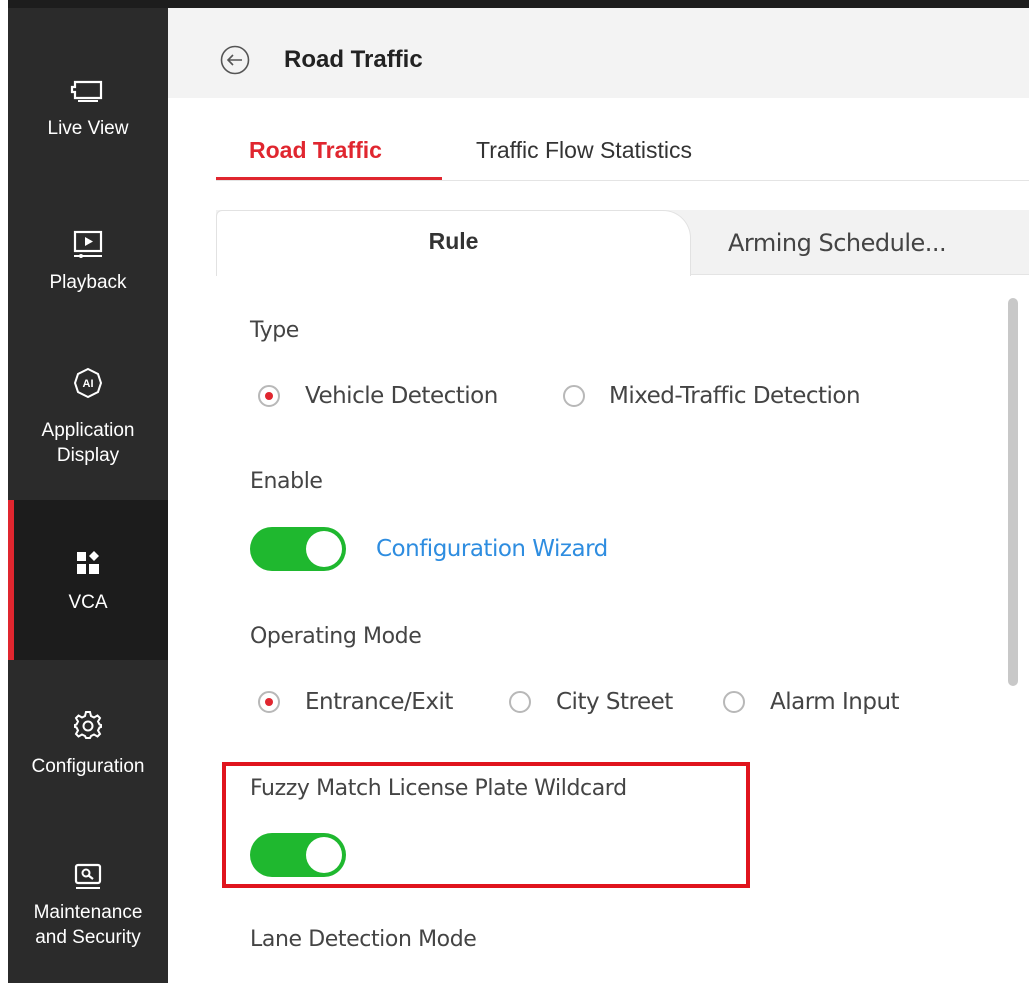  Describe the element at coordinates (734, 702) in the screenshot. I see `radio-alarm-input` at that location.